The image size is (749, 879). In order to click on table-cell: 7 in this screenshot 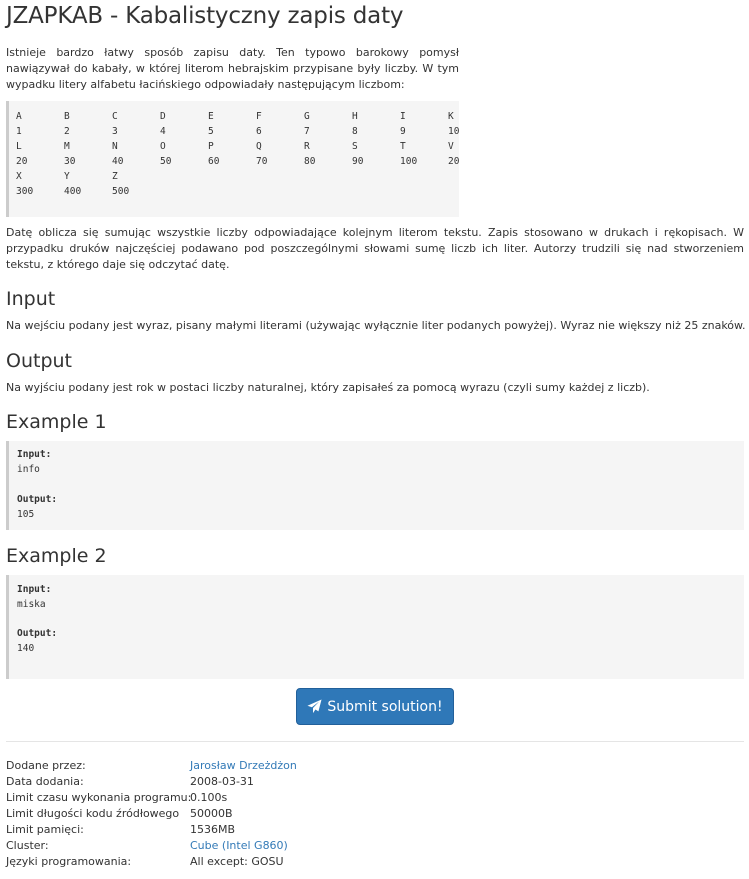, I will do `click(307, 131)`.